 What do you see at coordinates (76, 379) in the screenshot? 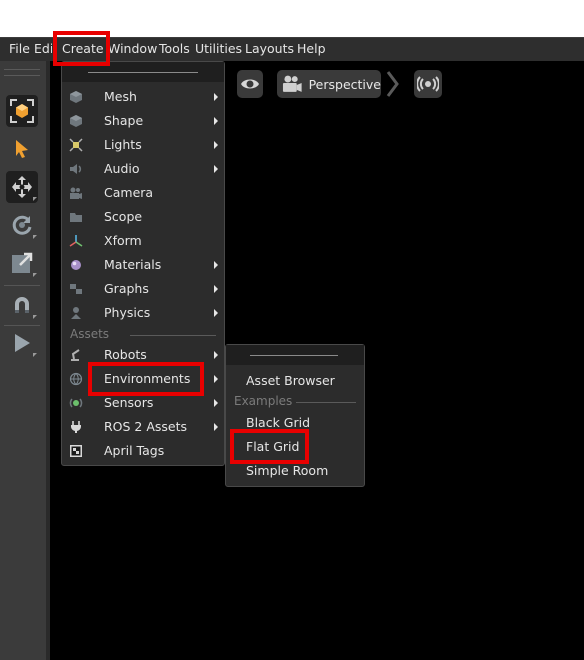
I see `globe-icon` at bounding box center [76, 379].